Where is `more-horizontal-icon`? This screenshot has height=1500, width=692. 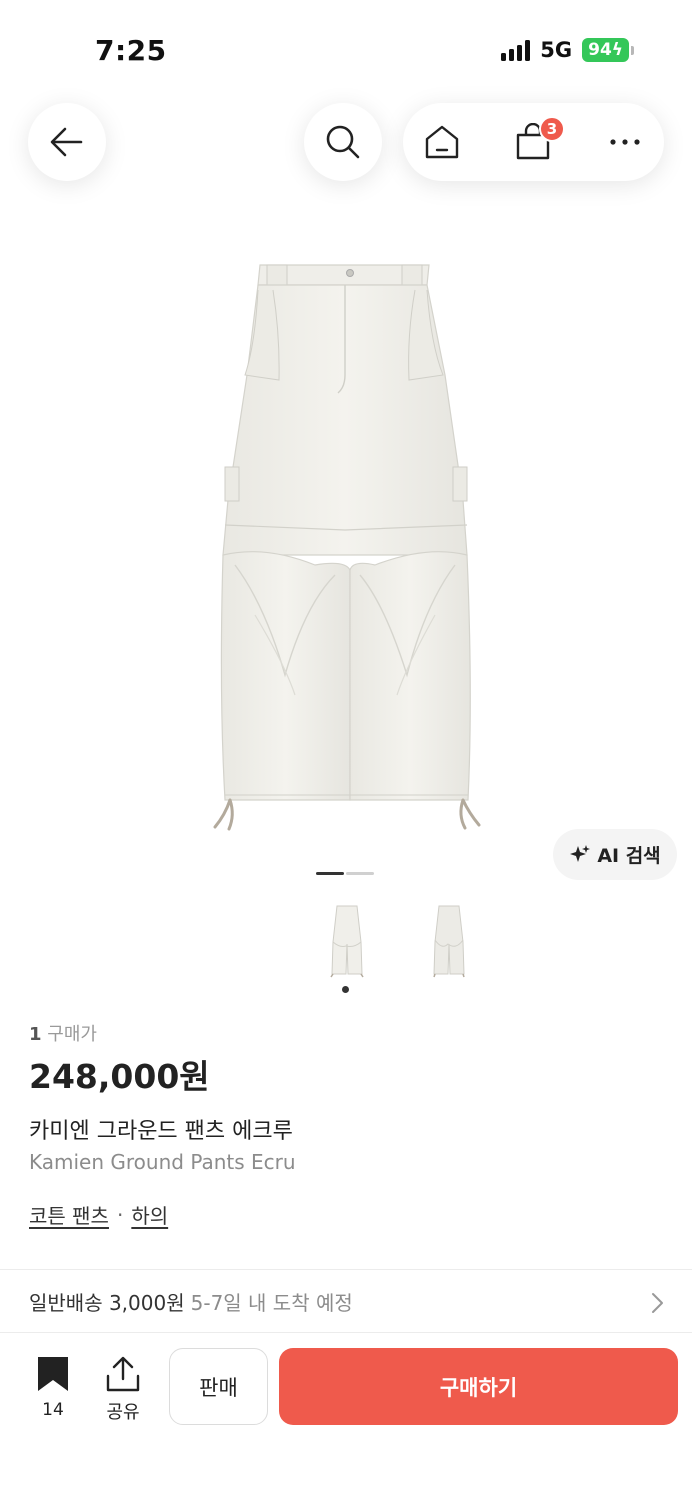
more-horizontal-icon is located at coordinates (625, 142).